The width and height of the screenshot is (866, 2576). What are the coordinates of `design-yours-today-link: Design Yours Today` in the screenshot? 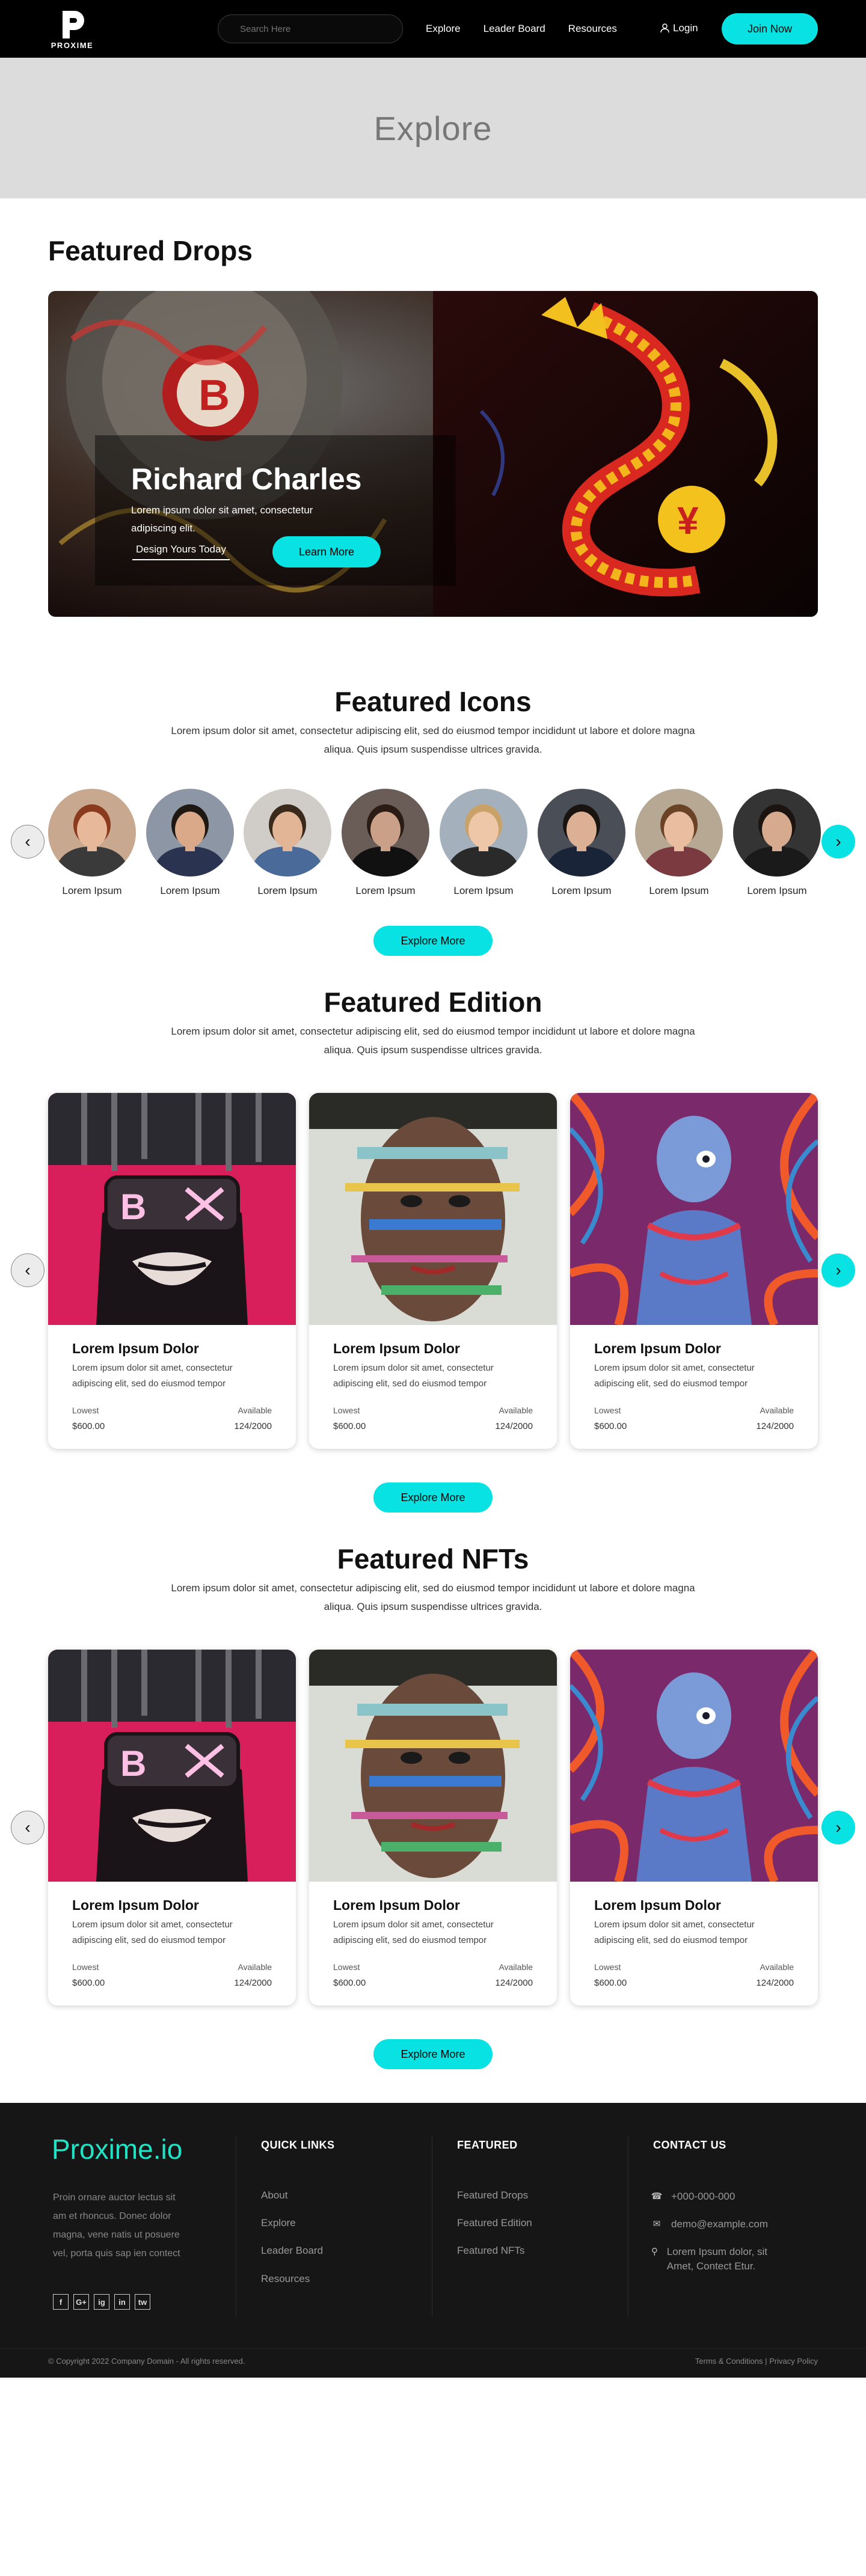 It's located at (181, 551).